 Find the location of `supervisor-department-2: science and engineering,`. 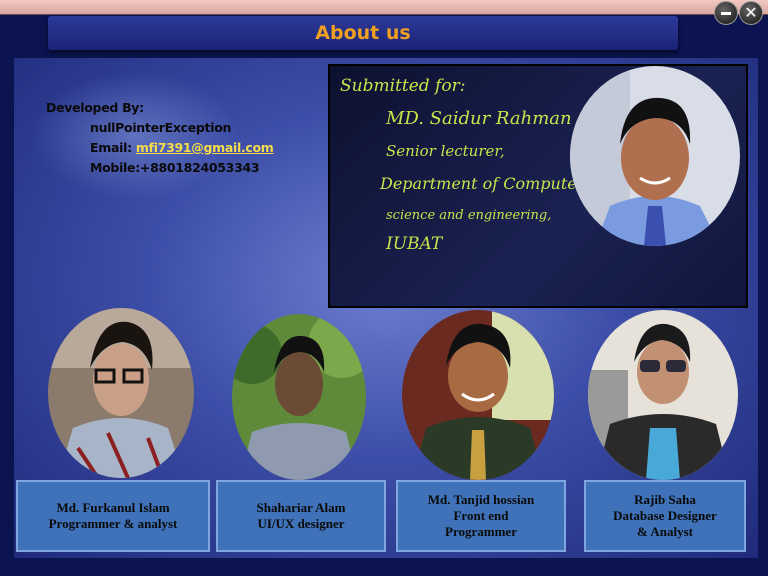

supervisor-department-2: science and engineering, is located at coordinates (469, 215).